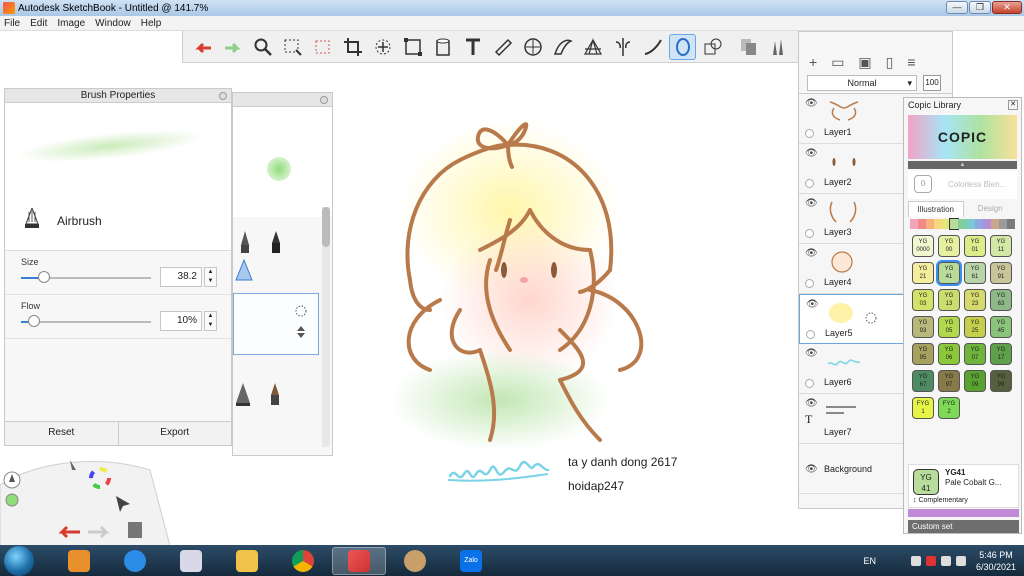  I want to click on copic-color-chip: YG 63, so click(1001, 300).